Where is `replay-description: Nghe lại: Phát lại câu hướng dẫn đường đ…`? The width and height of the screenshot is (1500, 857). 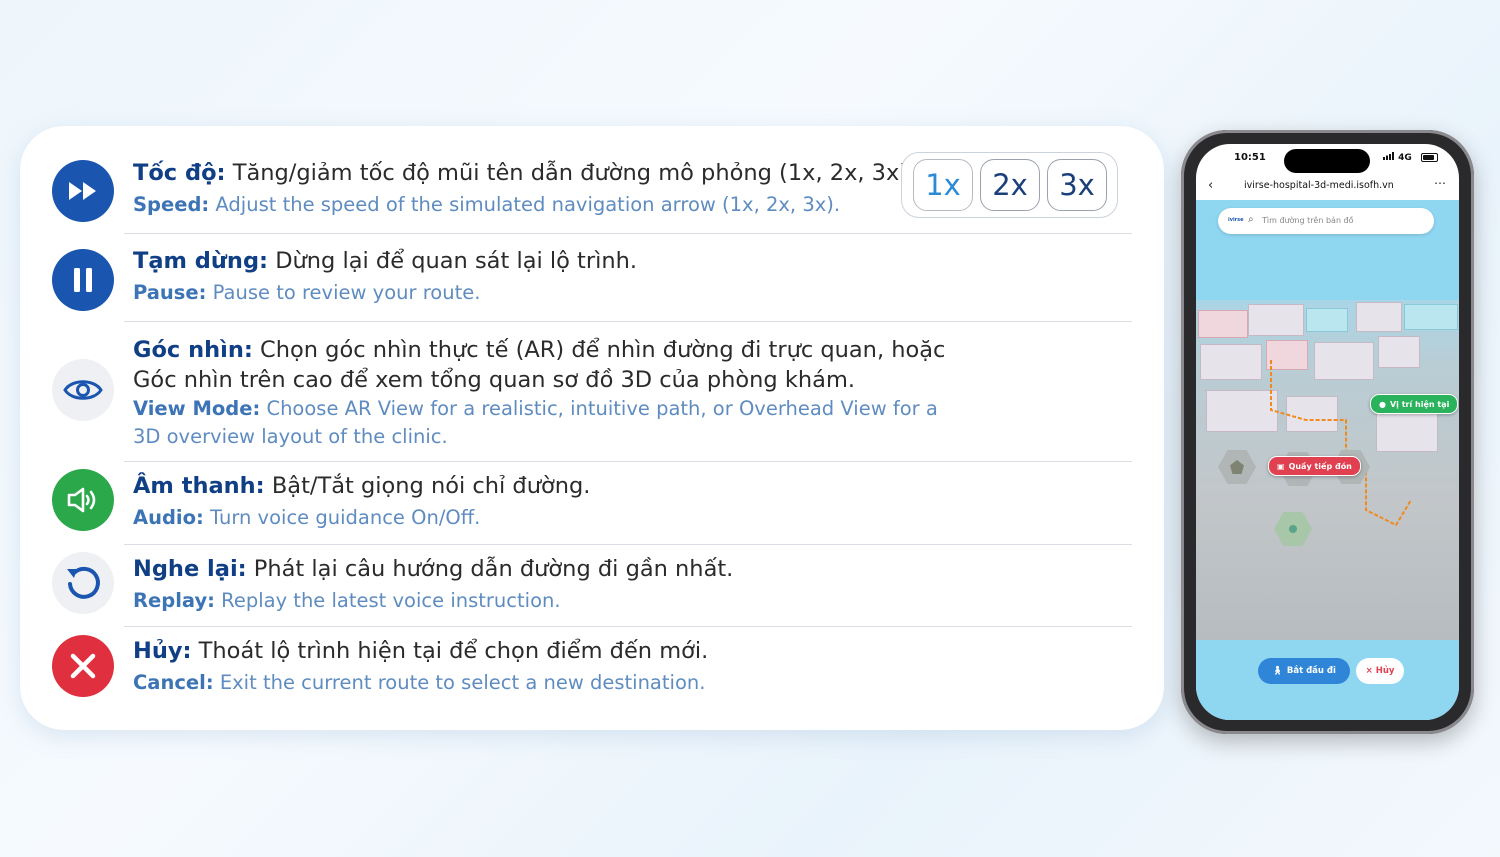
replay-description: Nghe lại: Phát lại câu hướng dẫn đường đ… is located at coordinates (433, 584).